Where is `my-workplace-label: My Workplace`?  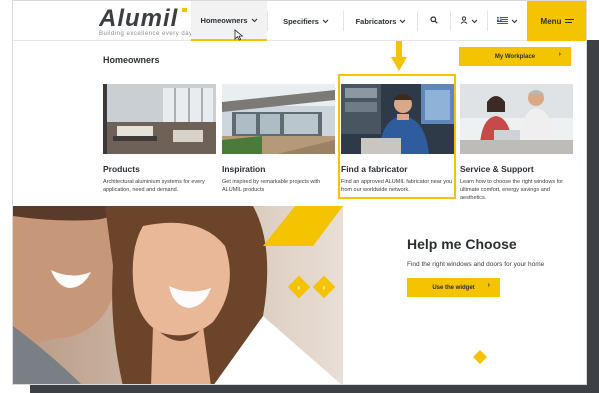 my-workplace-label: My Workplace is located at coordinates (515, 56).